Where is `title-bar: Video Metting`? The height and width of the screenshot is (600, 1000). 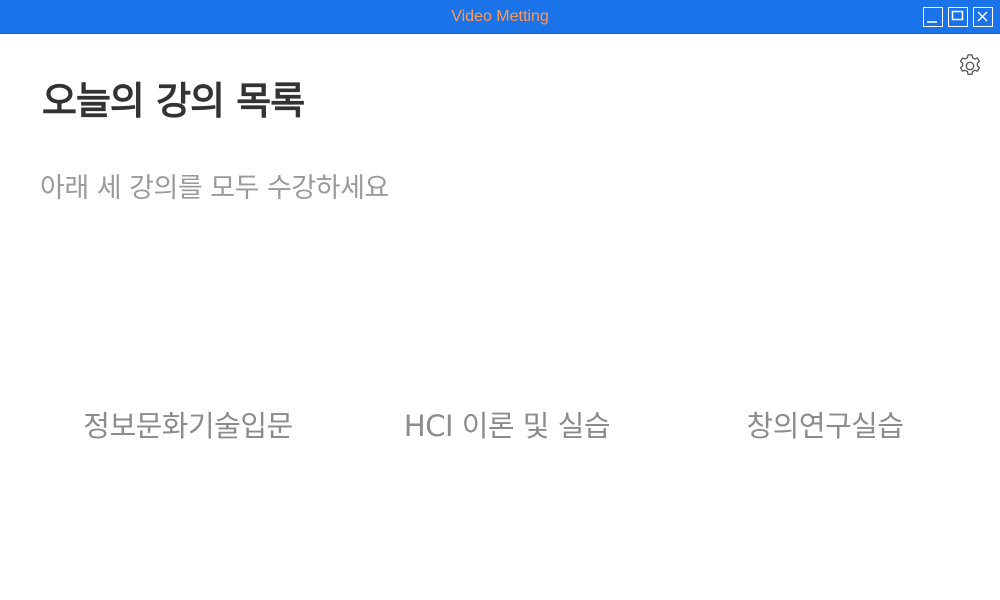 title-bar: Video Metting is located at coordinates (500, 17).